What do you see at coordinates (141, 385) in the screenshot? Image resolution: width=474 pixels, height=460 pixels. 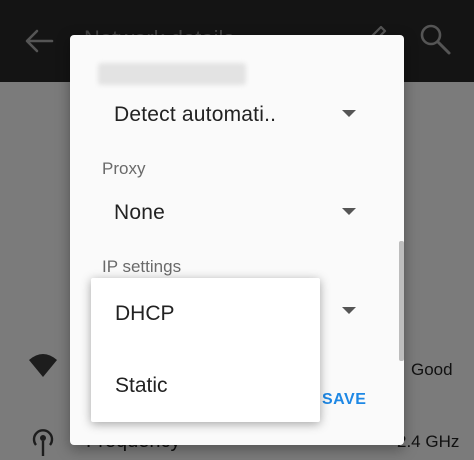 I see `popup-option-label: Static` at bounding box center [141, 385].